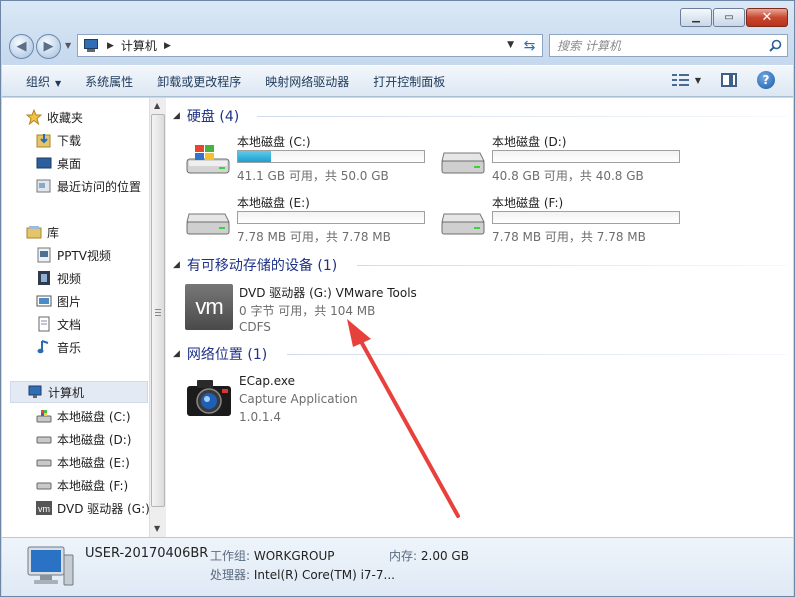 This screenshot has height=597, width=795. Describe the element at coordinates (227, 355) in the screenshot. I see `group-title: 网络位置 (1)` at that location.